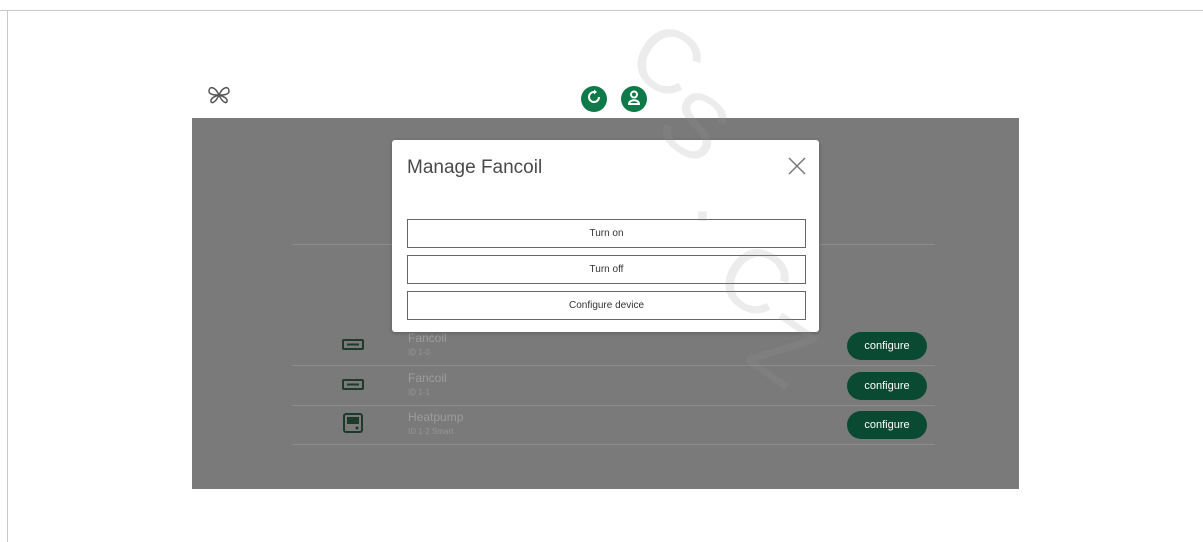  Describe the element at coordinates (219, 95) in the screenshot. I see `butterfly-logo-icon` at that location.